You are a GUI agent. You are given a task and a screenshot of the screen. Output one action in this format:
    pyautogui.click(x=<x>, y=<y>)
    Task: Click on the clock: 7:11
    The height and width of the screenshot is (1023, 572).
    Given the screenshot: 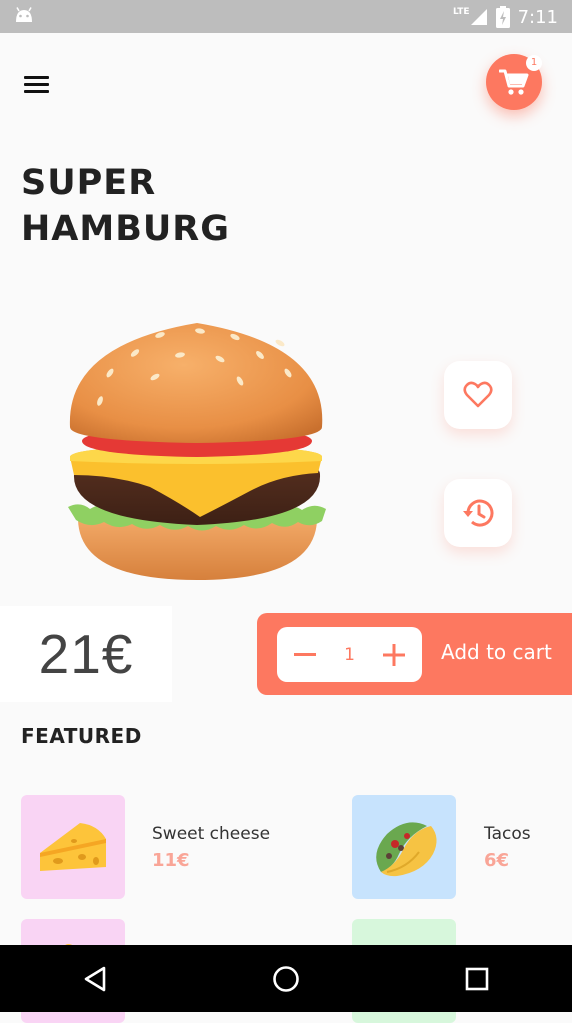 What is the action you would take?
    pyautogui.click(x=537, y=17)
    